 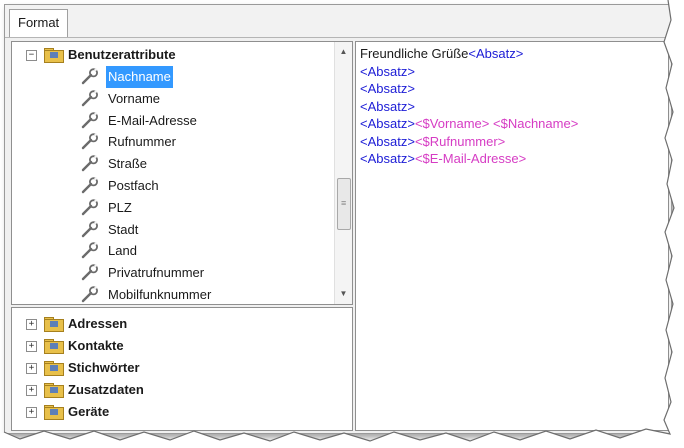 I want to click on attribute-item-label: Vorname, so click(x=134, y=98).